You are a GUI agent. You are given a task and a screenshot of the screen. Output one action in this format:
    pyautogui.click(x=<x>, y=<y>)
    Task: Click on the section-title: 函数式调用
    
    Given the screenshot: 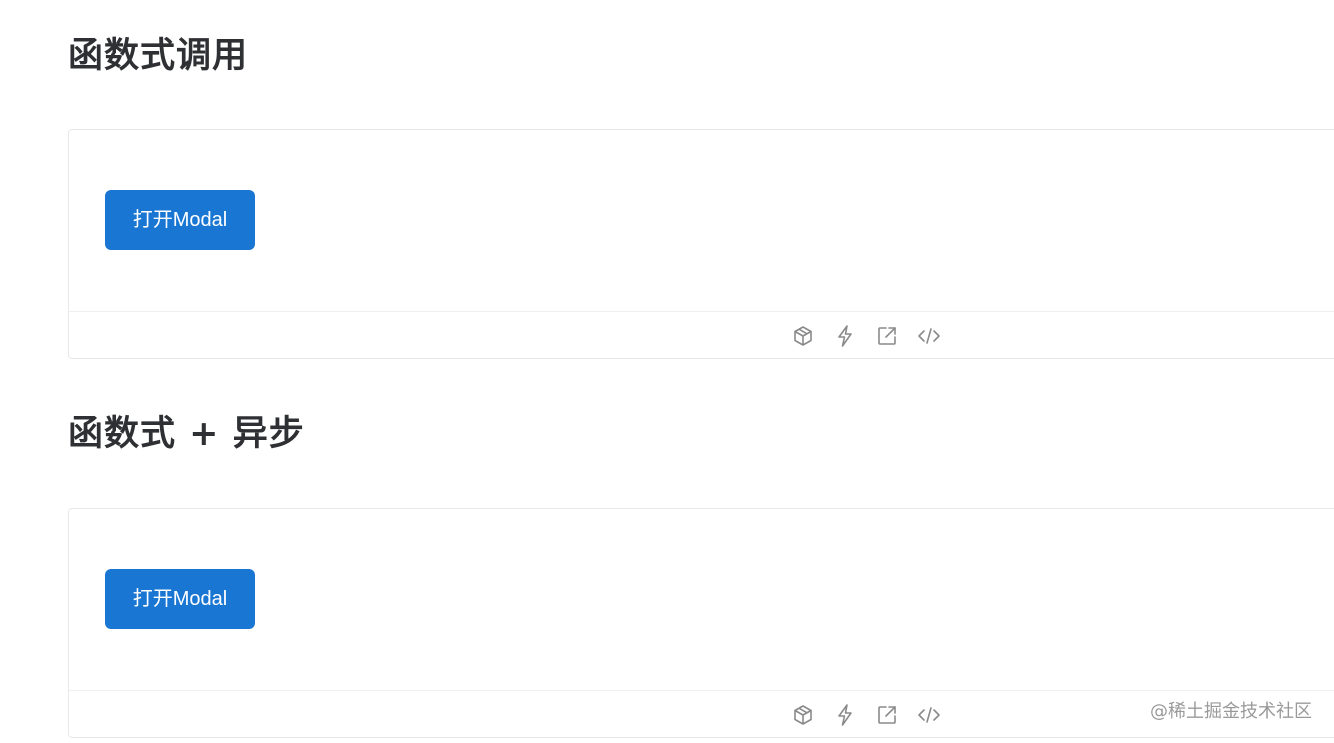 What is the action you would take?
    pyautogui.click(x=158, y=56)
    